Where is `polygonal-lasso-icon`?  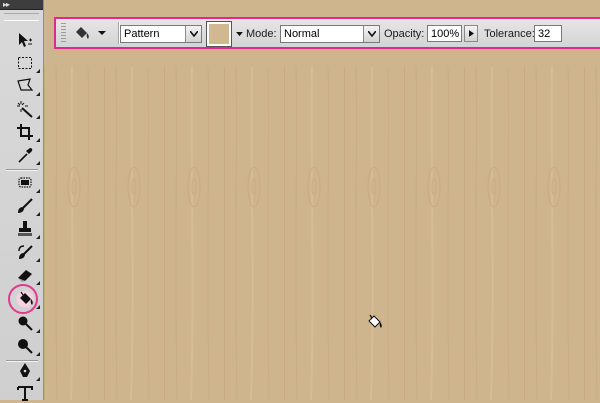
polygonal-lasso-icon is located at coordinates (25, 84).